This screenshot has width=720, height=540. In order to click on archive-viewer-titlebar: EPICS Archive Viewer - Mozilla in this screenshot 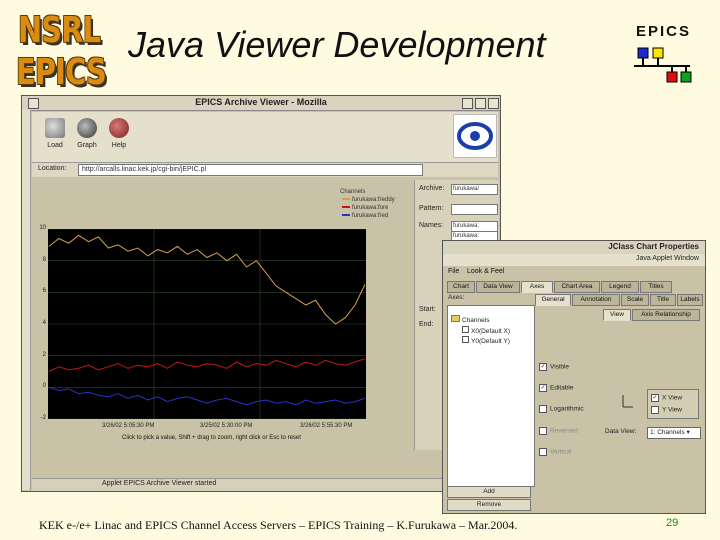, I will do `click(261, 103)`.